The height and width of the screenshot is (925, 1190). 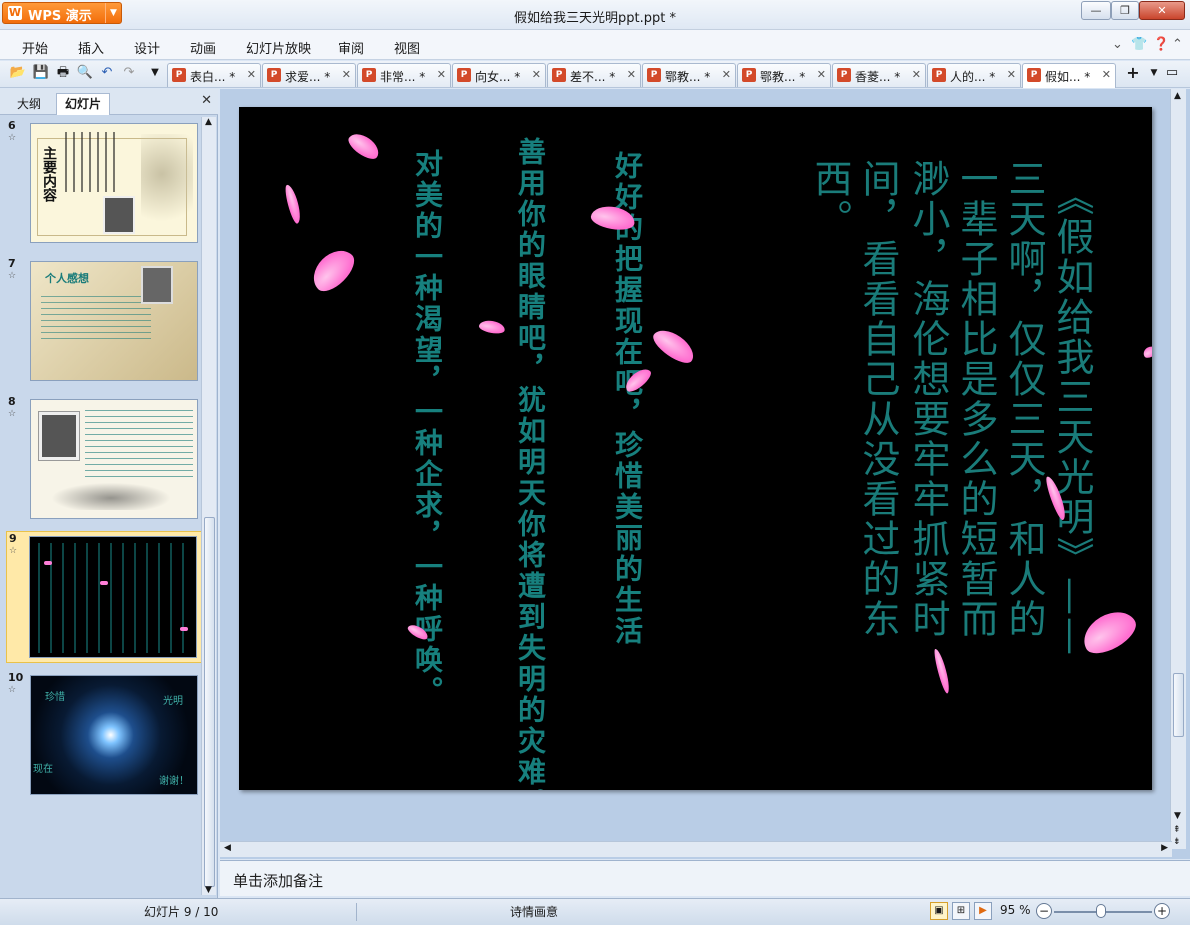 I want to click on help-icon: ❓, so click(x=1161, y=44).